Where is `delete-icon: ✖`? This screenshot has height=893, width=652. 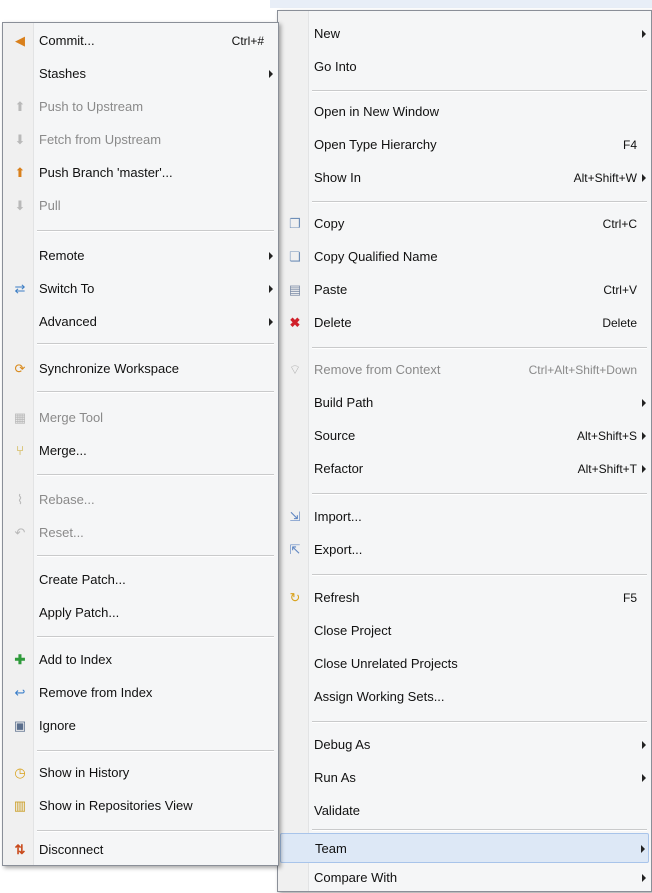 delete-icon: ✖ is located at coordinates (295, 322).